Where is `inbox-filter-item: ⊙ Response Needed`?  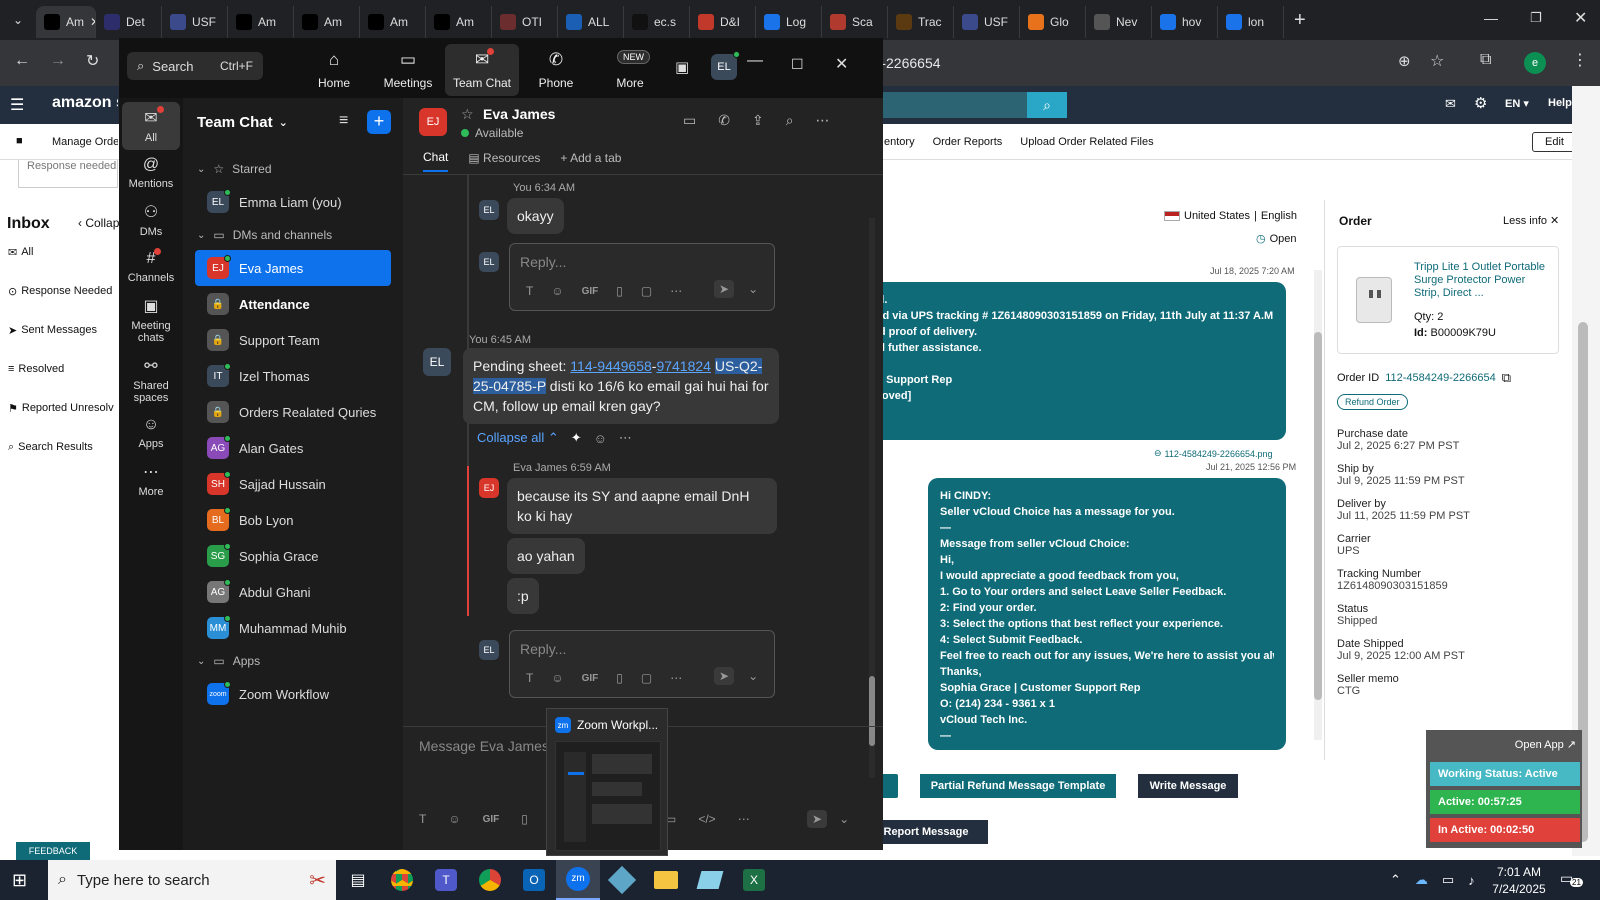
inbox-filter-item: ⊙ Response Needed is located at coordinates (63, 304).